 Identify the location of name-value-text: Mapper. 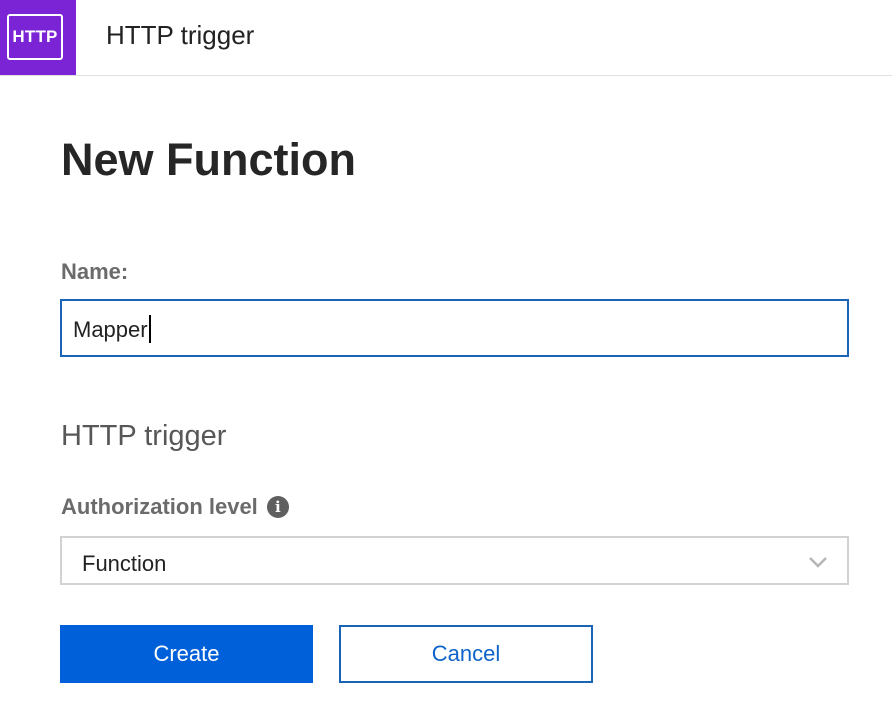
(110, 329).